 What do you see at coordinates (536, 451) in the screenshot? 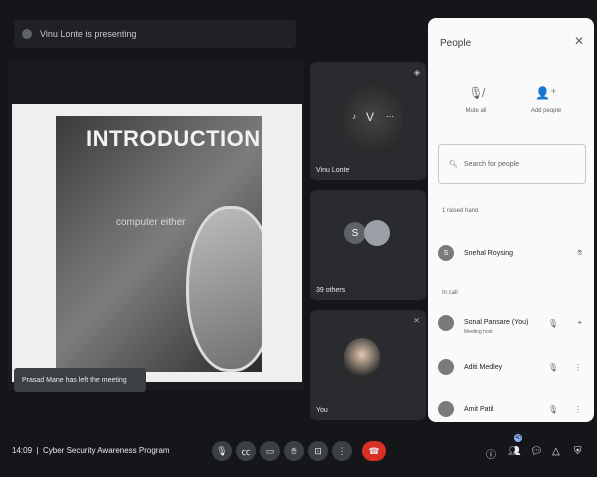
I see `chat-icon: 💬︎` at bounding box center [536, 451].